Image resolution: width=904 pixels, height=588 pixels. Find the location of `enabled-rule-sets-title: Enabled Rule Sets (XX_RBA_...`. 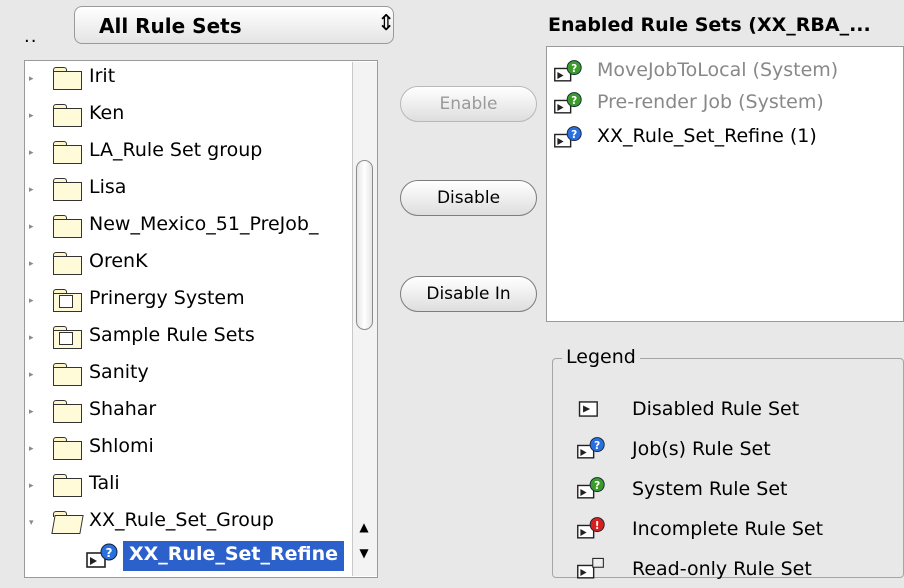

enabled-rule-sets-title: Enabled Rule Sets (XX_RBA_... is located at coordinates (709, 25).